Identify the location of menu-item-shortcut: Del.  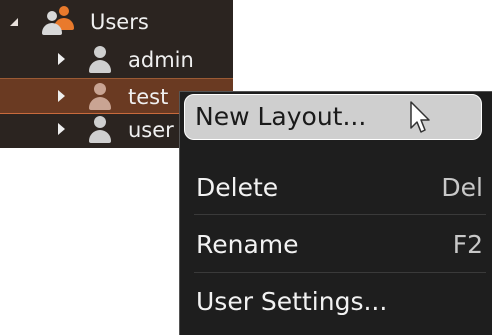
(462, 187).